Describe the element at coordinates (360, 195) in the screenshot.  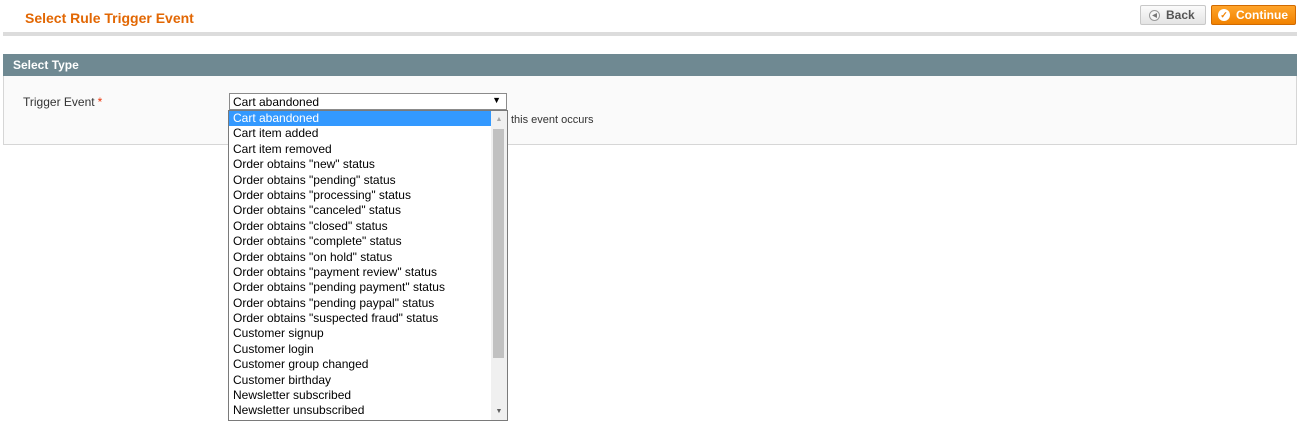
I see `dropdown-option: Order obtains "processing" status` at that location.